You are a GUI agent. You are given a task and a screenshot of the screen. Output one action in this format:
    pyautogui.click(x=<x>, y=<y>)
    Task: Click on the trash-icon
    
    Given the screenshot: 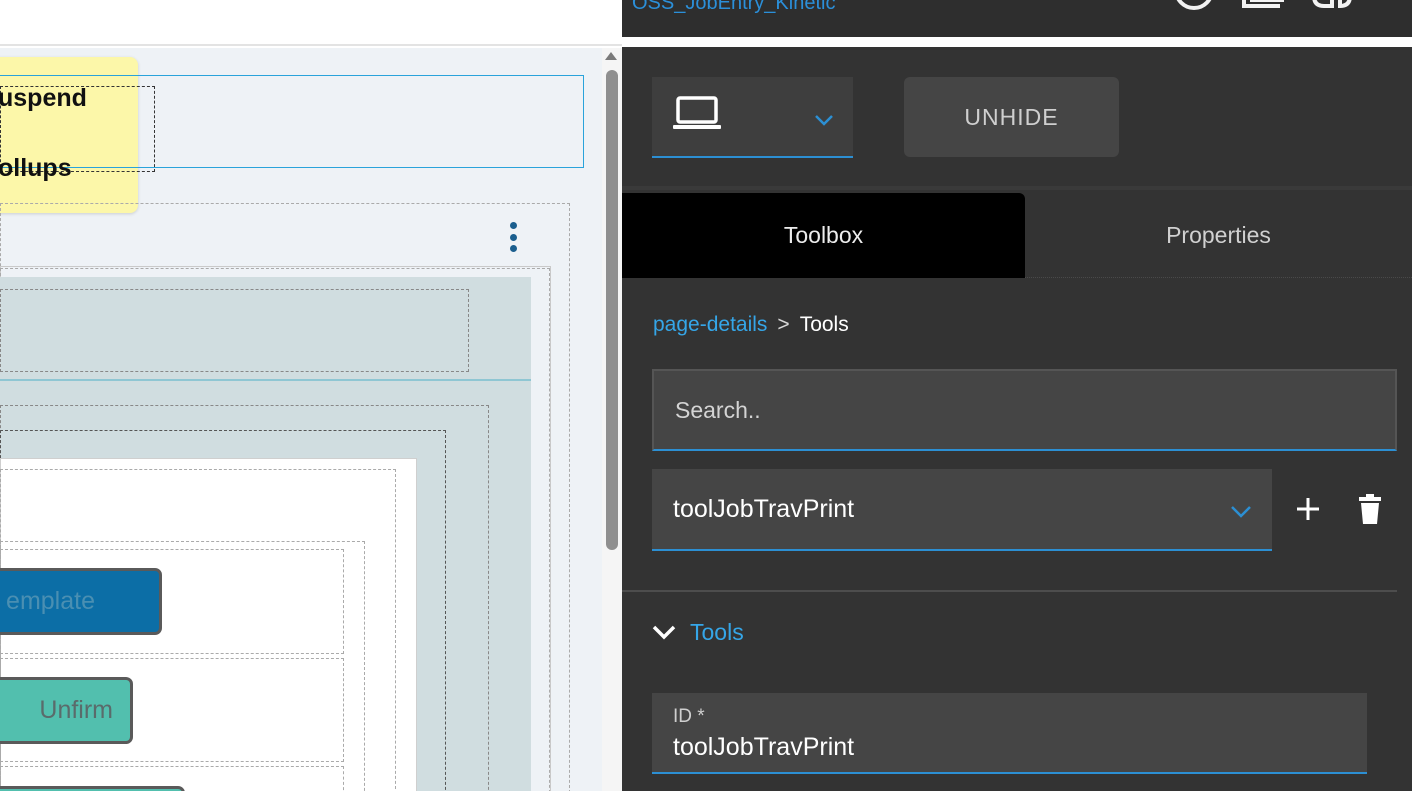 What is the action you would take?
    pyautogui.click(x=1370, y=509)
    